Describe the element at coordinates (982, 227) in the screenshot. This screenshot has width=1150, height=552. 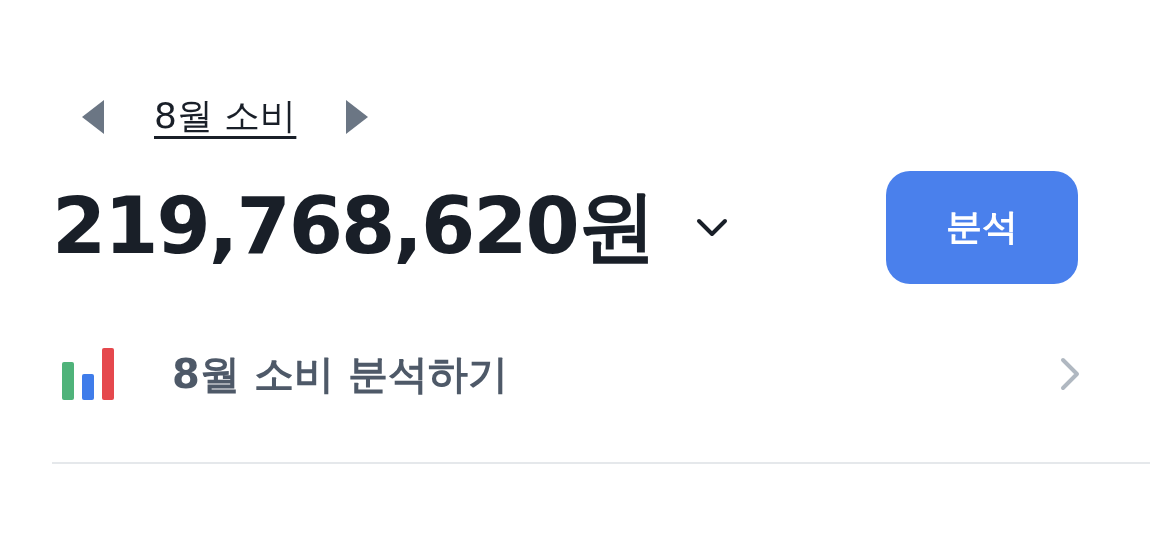
I see `analyze-button: 분석` at that location.